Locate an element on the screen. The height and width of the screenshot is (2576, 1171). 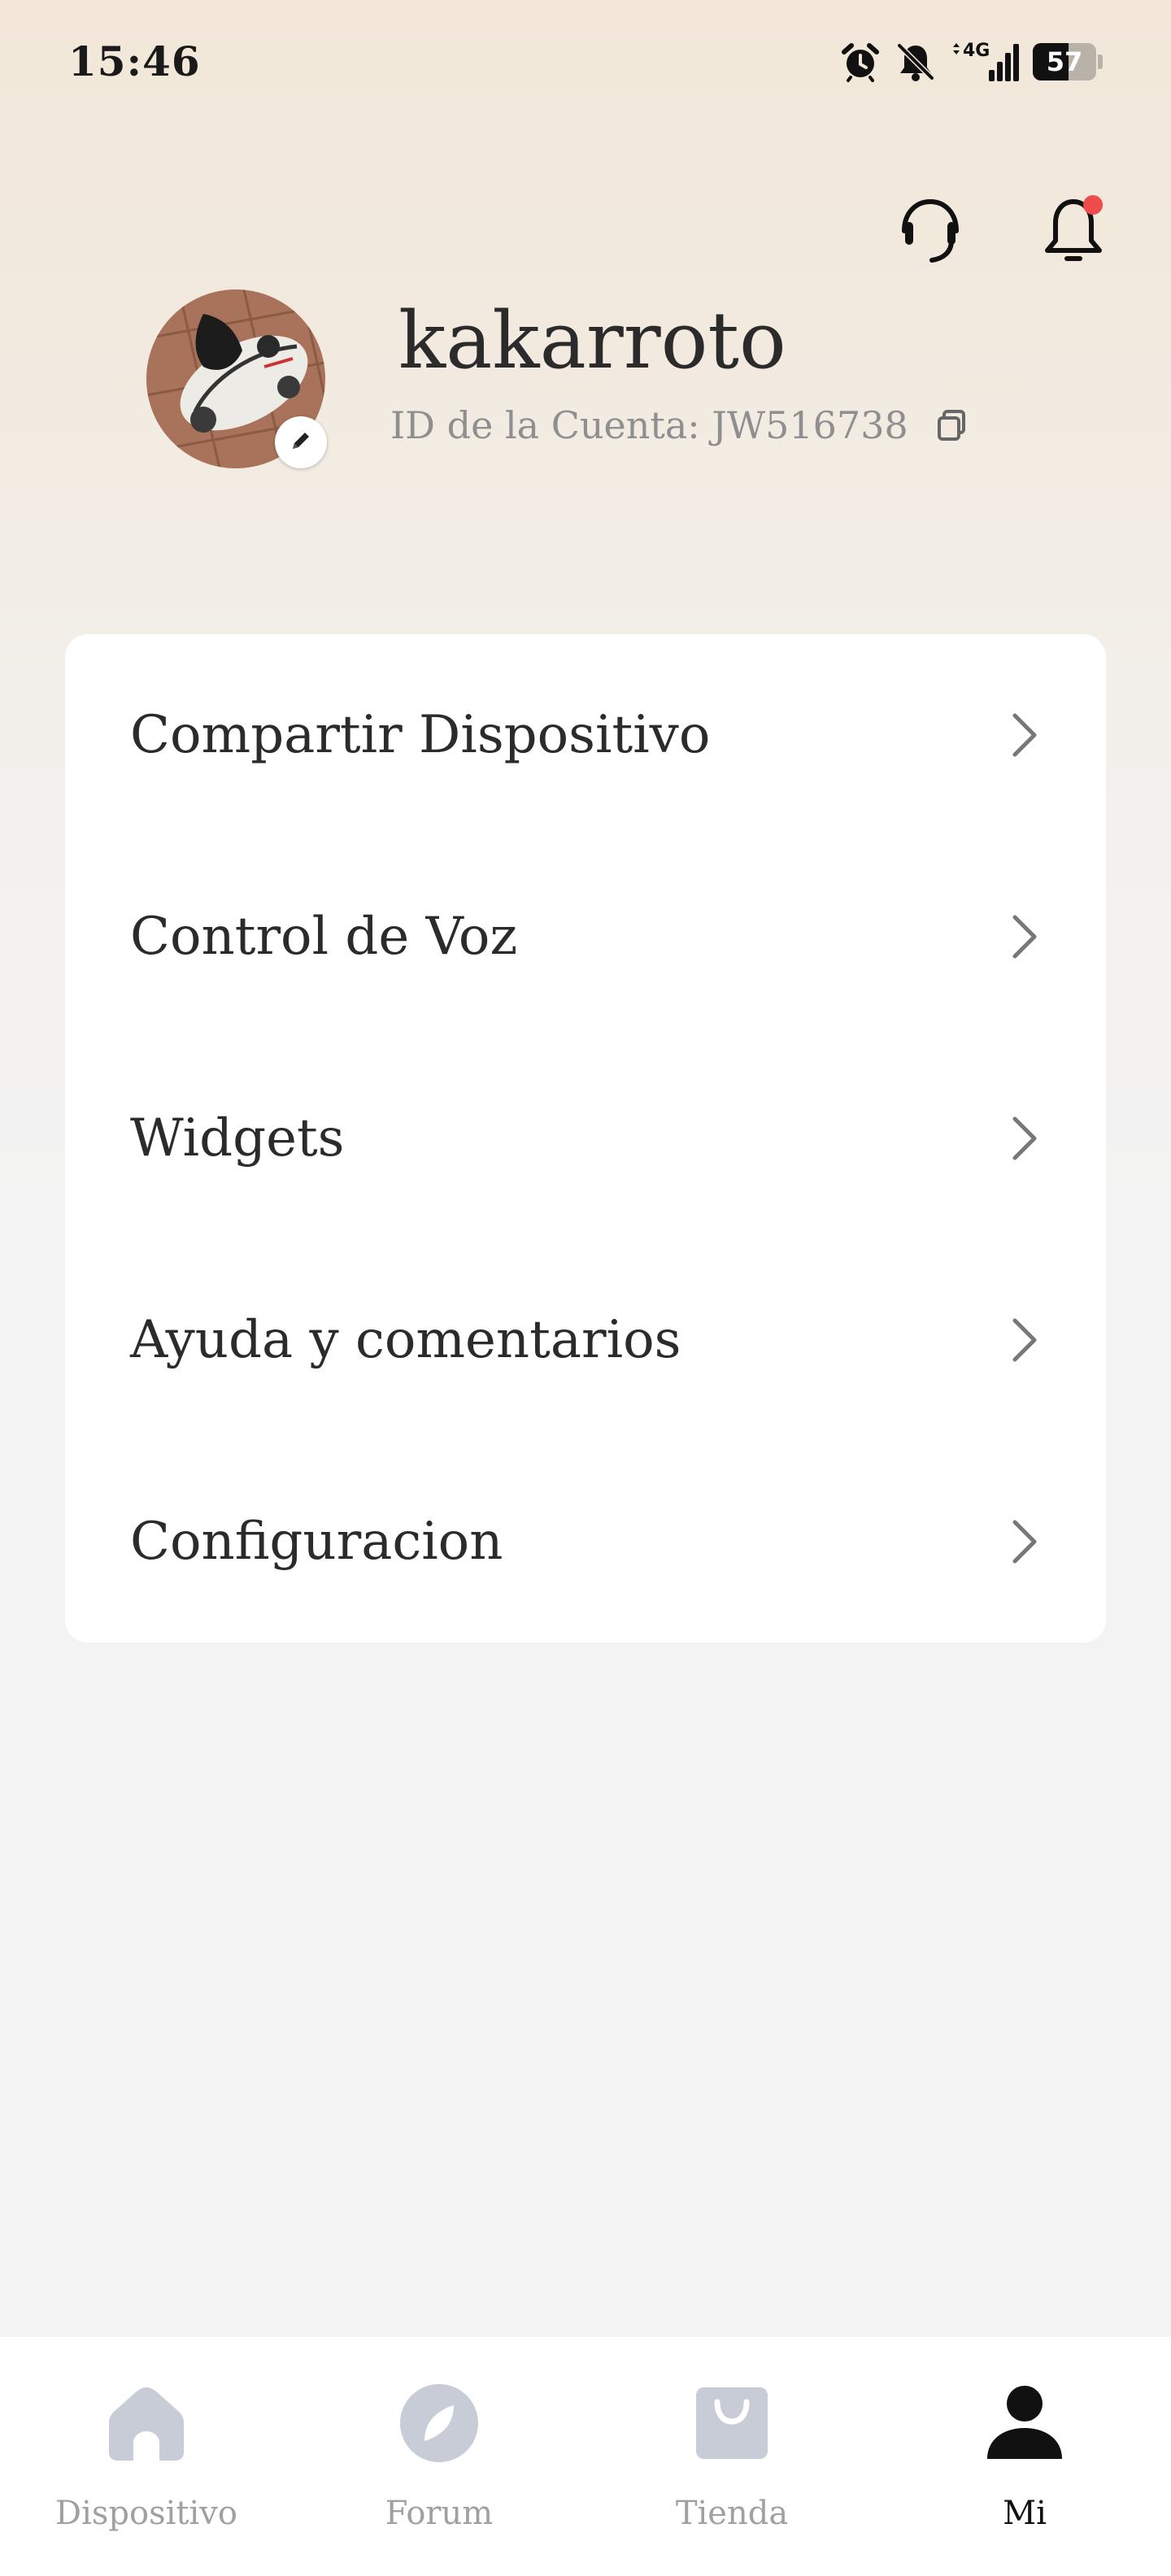
status-icons: 4G 57 is located at coordinates (971, 62).